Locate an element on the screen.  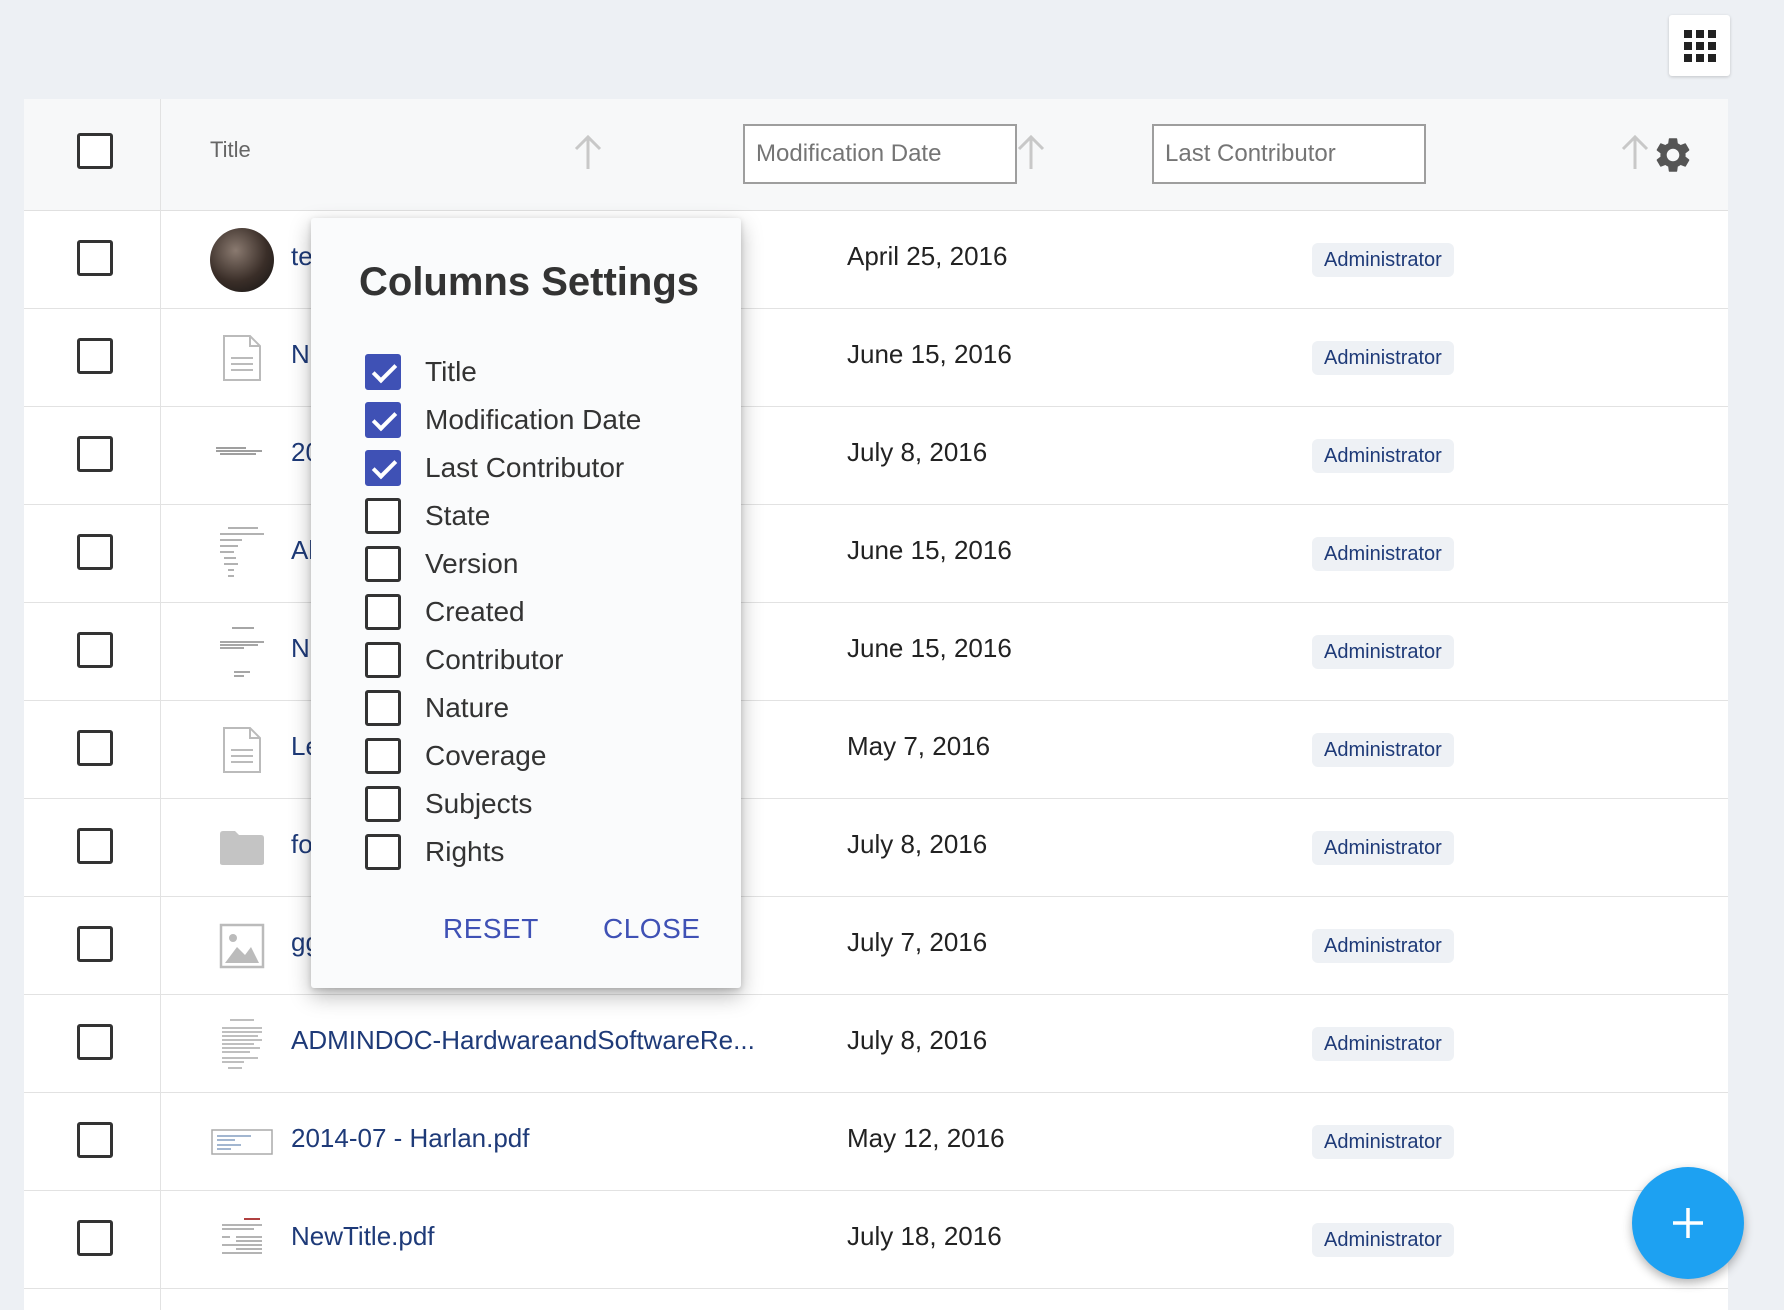
table-row: gg July 7, 2016 Administrator is located at coordinates (876, 946).